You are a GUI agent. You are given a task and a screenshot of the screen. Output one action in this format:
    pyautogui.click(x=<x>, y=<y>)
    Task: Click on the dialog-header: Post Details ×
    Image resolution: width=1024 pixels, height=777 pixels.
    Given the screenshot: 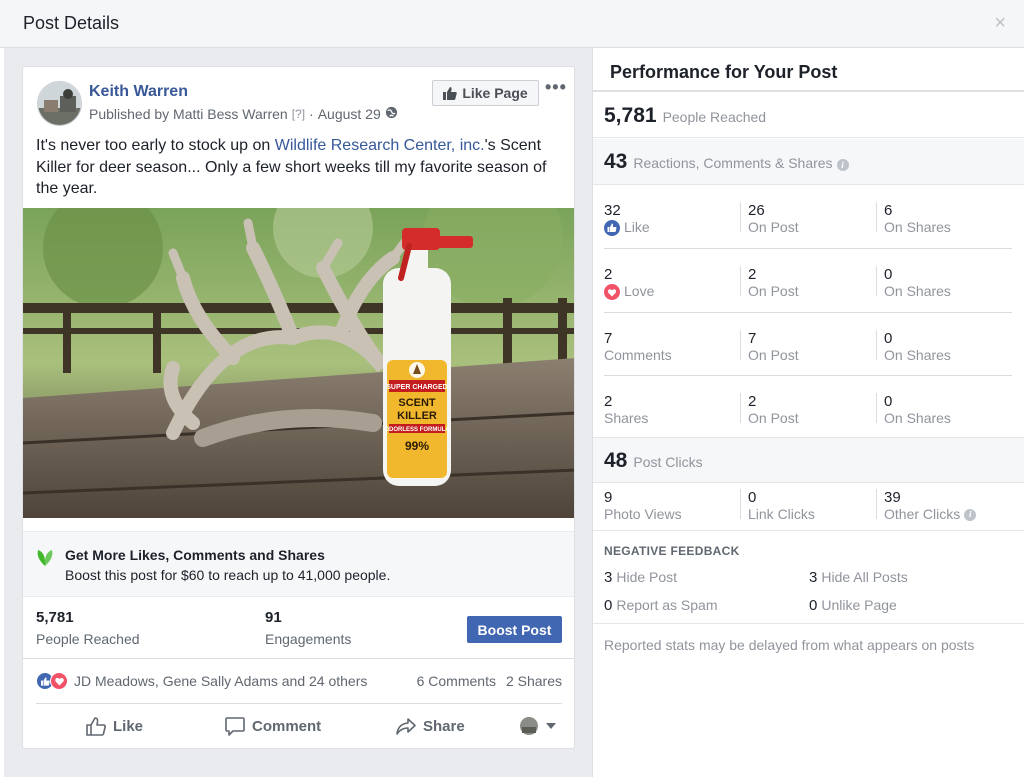 What is the action you would take?
    pyautogui.click(x=512, y=24)
    